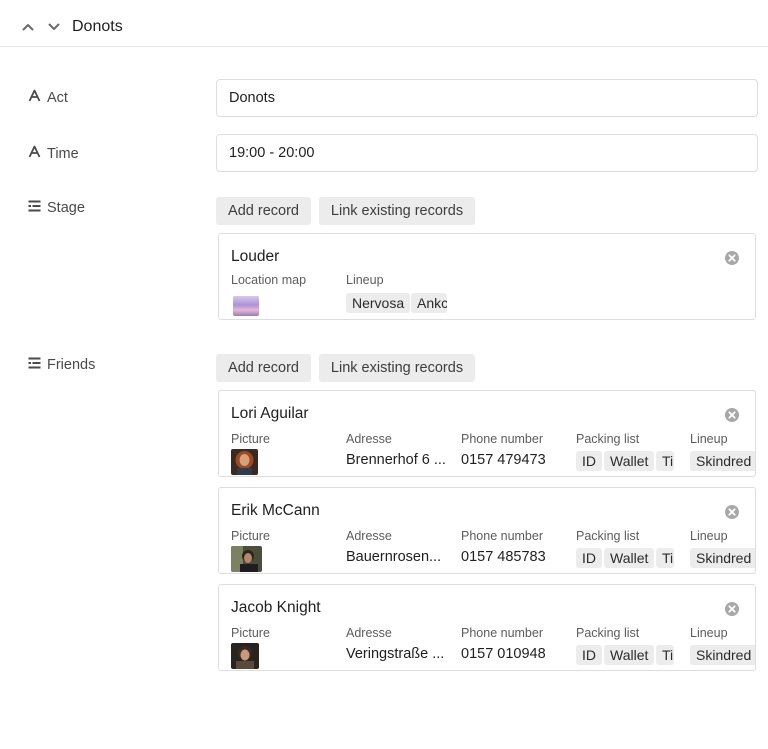 Image resolution: width=768 pixels, height=749 pixels. I want to click on phone-value: 0157 010948, so click(503, 654).